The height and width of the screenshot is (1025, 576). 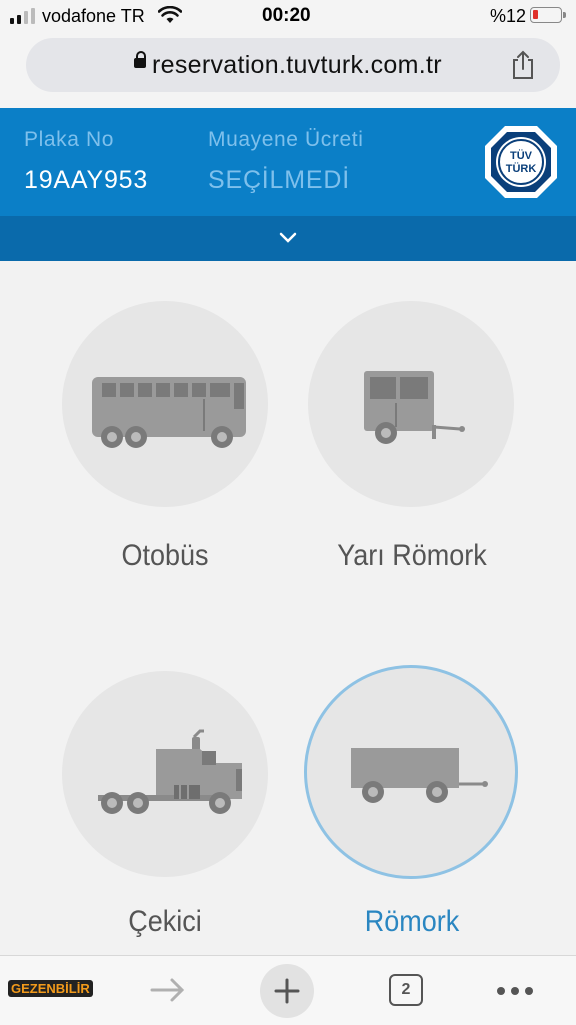 I want to click on vehicle-label: Yarı Römork, so click(x=412, y=555).